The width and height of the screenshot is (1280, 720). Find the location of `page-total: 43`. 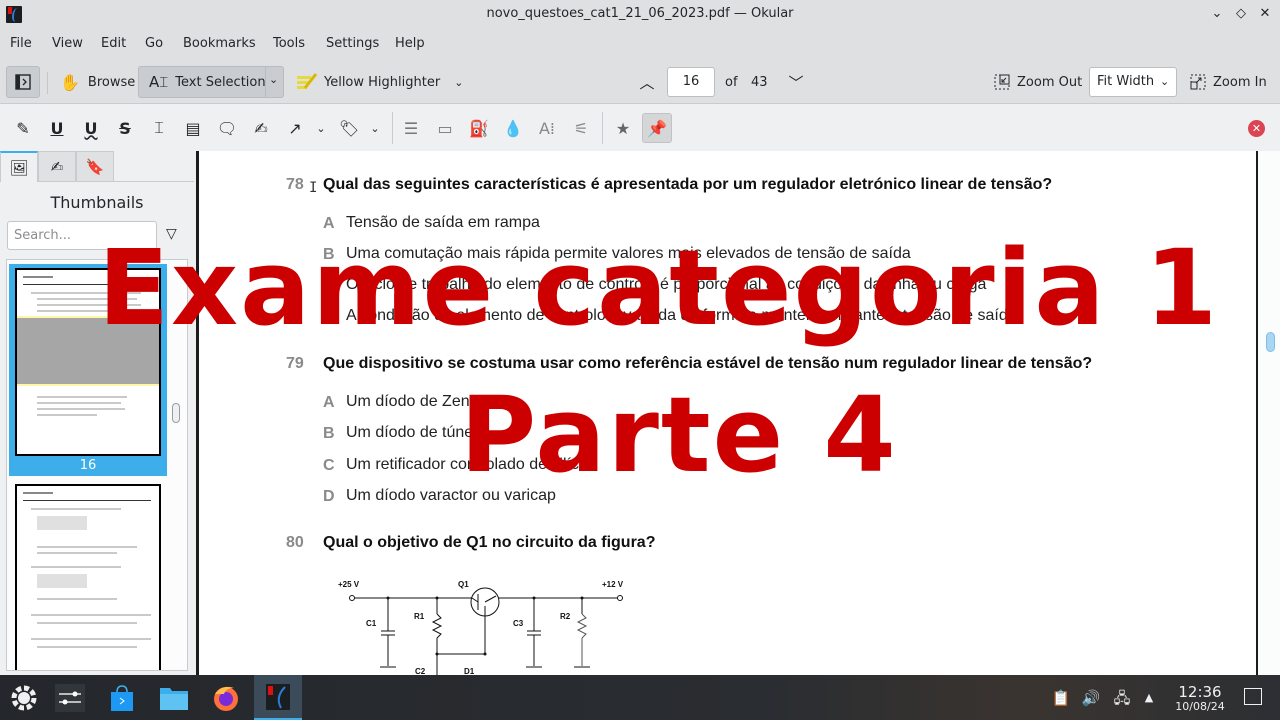

page-total: 43 is located at coordinates (759, 82).